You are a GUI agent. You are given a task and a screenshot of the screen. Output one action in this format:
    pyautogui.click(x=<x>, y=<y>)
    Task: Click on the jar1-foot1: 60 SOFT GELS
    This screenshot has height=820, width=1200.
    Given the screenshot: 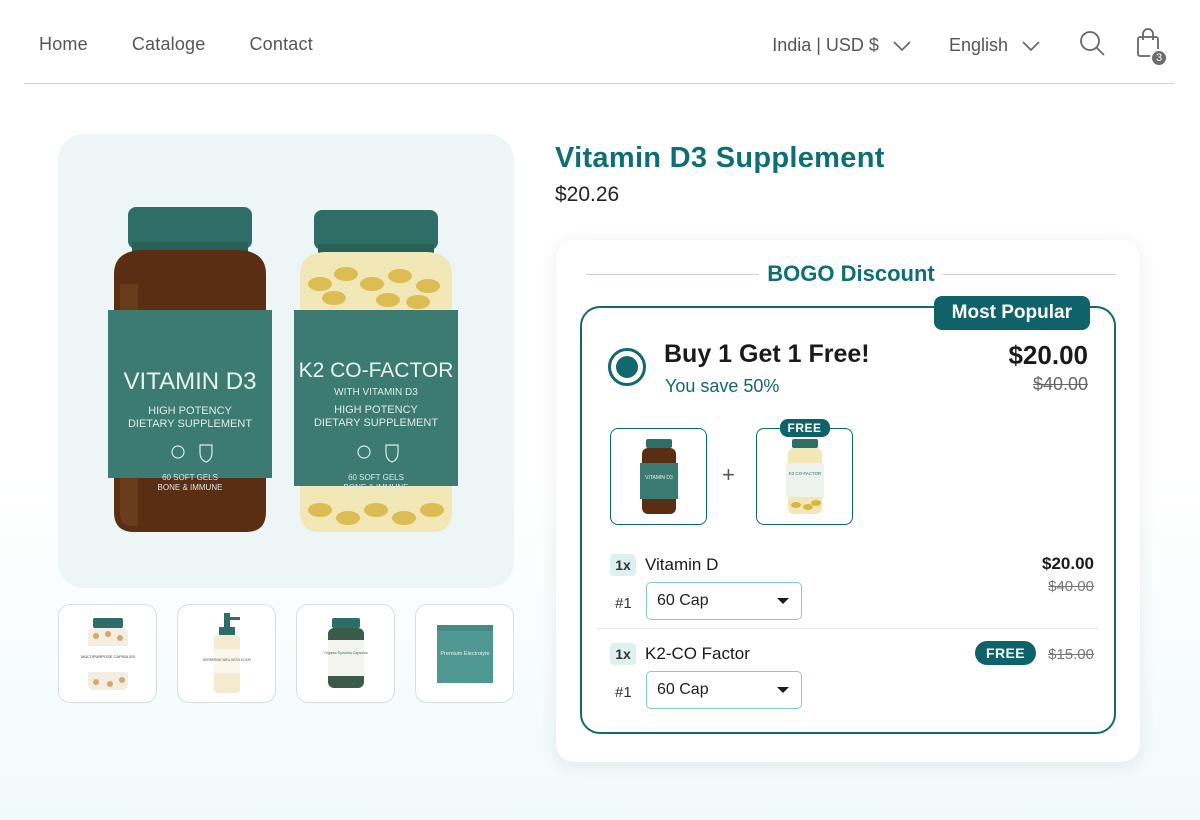 What is the action you would take?
    pyautogui.click(x=190, y=477)
    